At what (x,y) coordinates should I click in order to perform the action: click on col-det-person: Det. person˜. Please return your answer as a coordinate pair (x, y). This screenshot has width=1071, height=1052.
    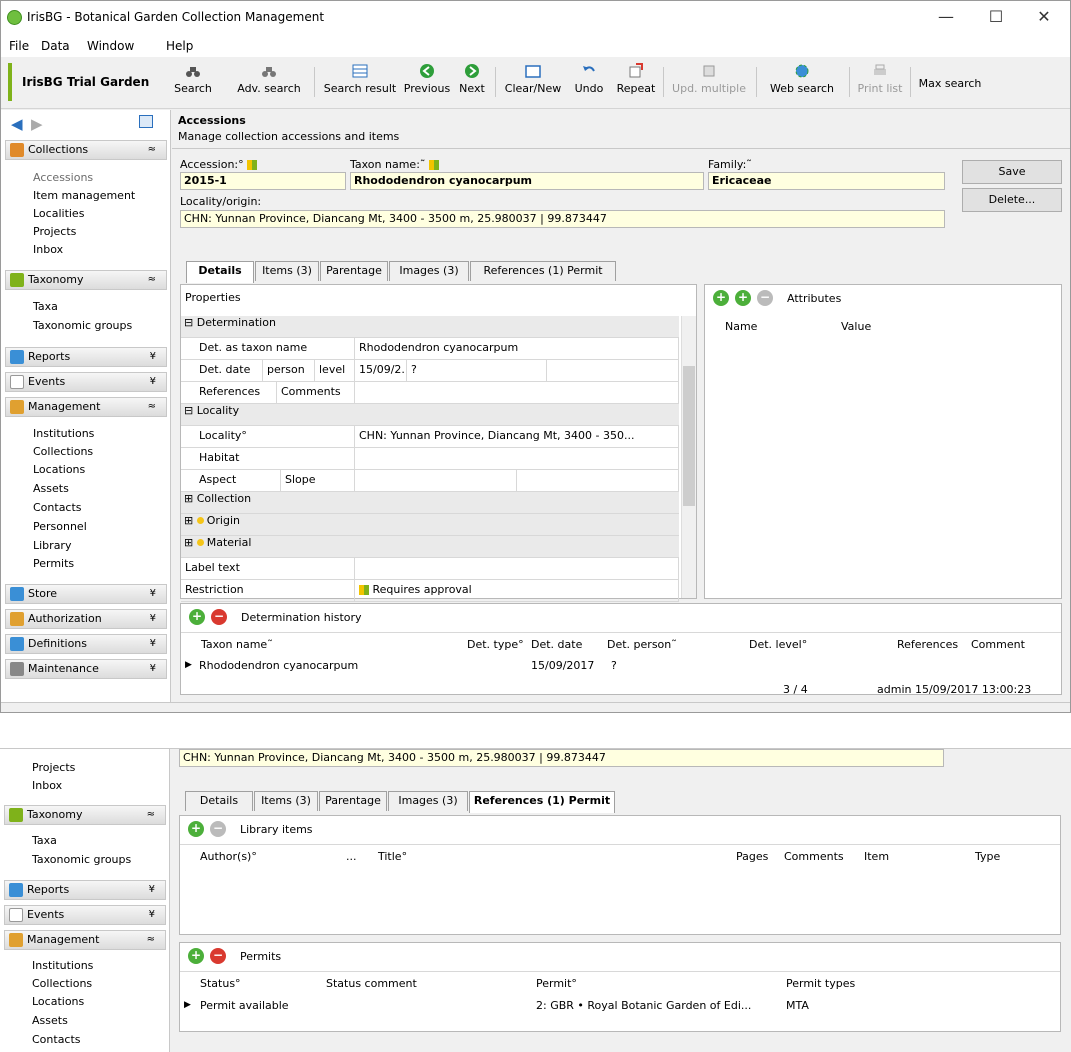
    Looking at the image, I should click on (642, 644).